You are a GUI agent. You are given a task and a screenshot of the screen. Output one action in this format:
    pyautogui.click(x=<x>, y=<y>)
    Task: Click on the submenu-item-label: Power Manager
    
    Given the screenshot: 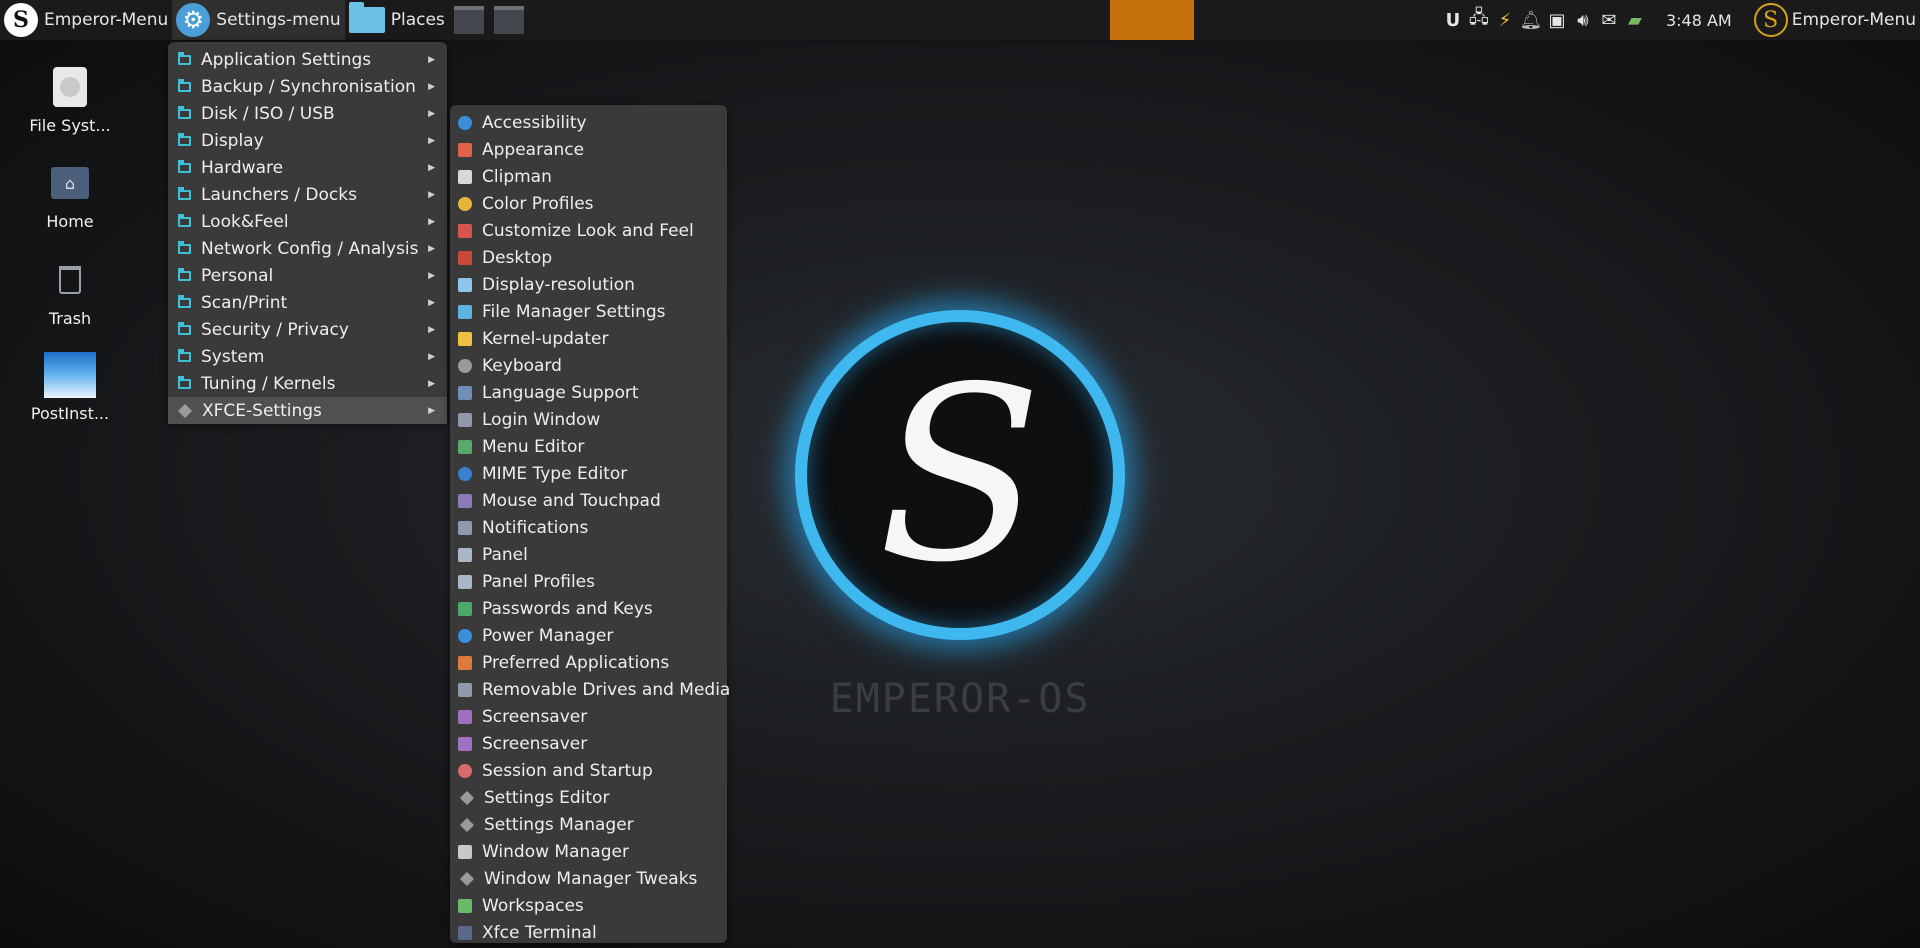 What is the action you would take?
    pyautogui.click(x=548, y=635)
    